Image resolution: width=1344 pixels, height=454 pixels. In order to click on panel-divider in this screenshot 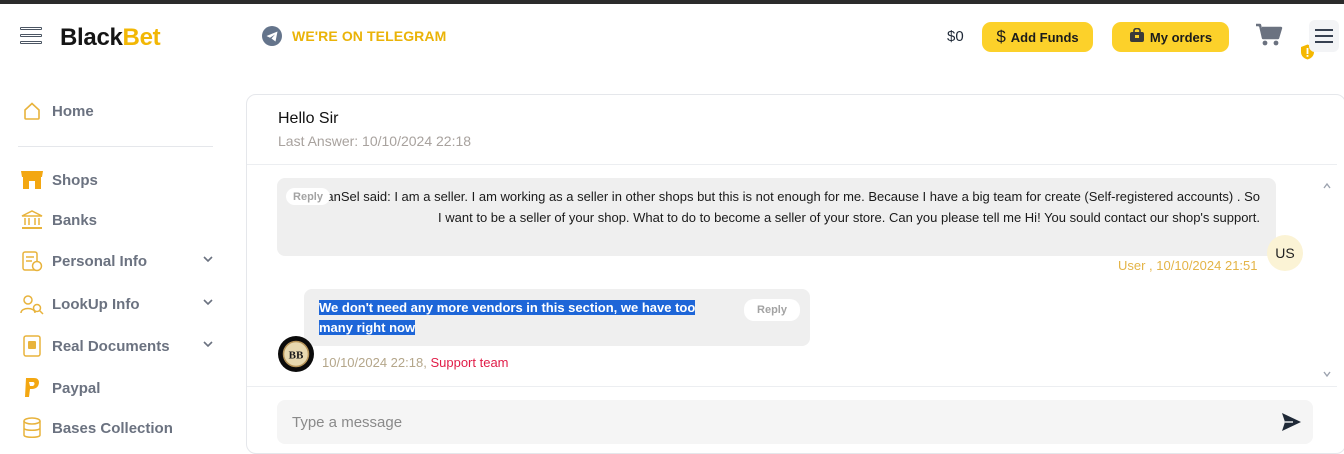, I will do `click(792, 164)`.